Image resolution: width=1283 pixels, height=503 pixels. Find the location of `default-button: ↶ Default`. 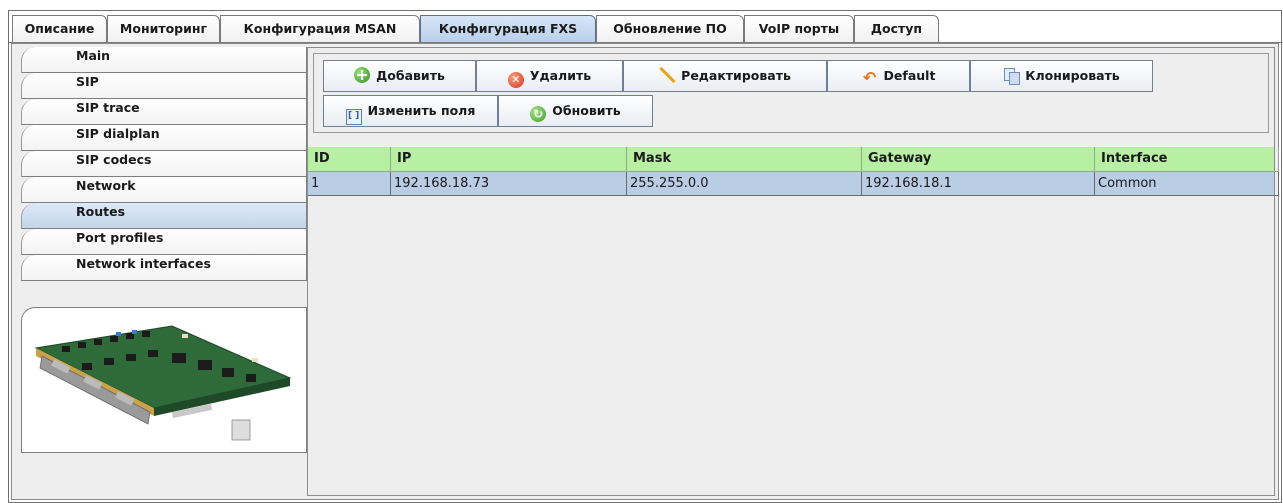

default-button: ↶ Default is located at coordinates (898, 76).